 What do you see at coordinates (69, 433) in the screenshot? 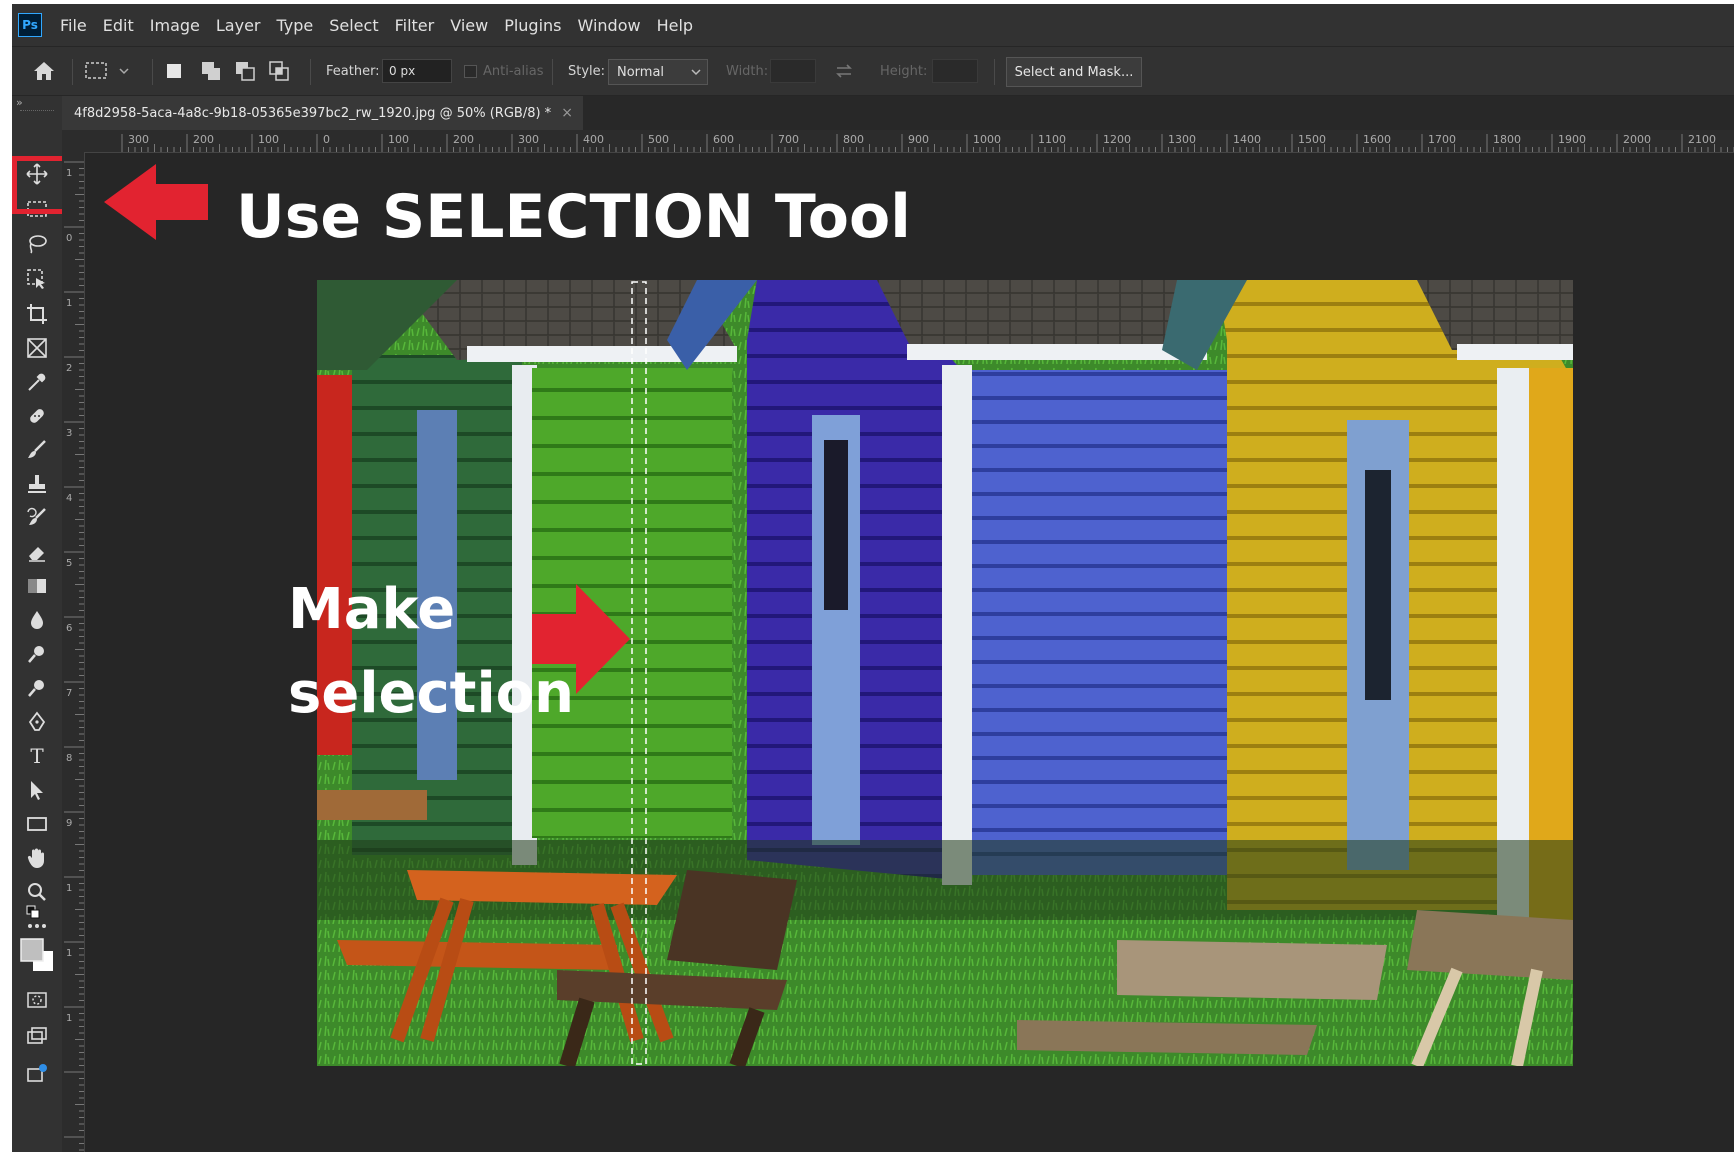
I see `ruler-v-label: 3` at bounding box center [69, 433].